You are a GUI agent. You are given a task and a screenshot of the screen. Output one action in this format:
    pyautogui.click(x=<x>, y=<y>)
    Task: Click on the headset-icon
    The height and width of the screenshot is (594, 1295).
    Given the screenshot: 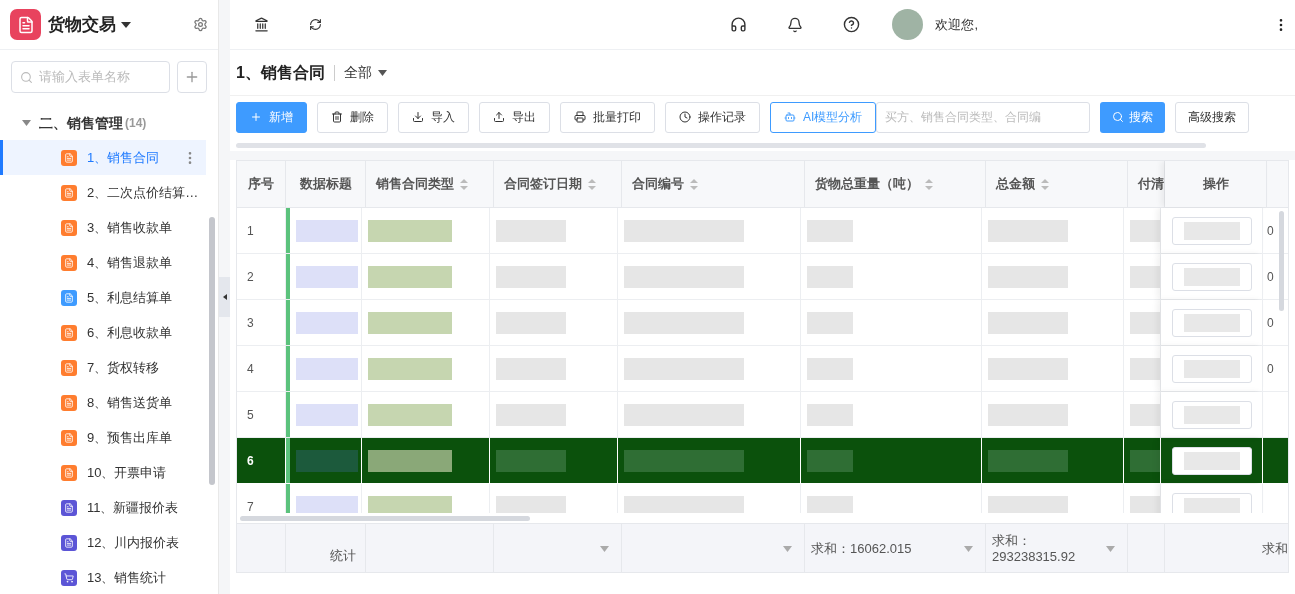 What is the action you would take?
    pyautogui.click(x=739, y=24)
    